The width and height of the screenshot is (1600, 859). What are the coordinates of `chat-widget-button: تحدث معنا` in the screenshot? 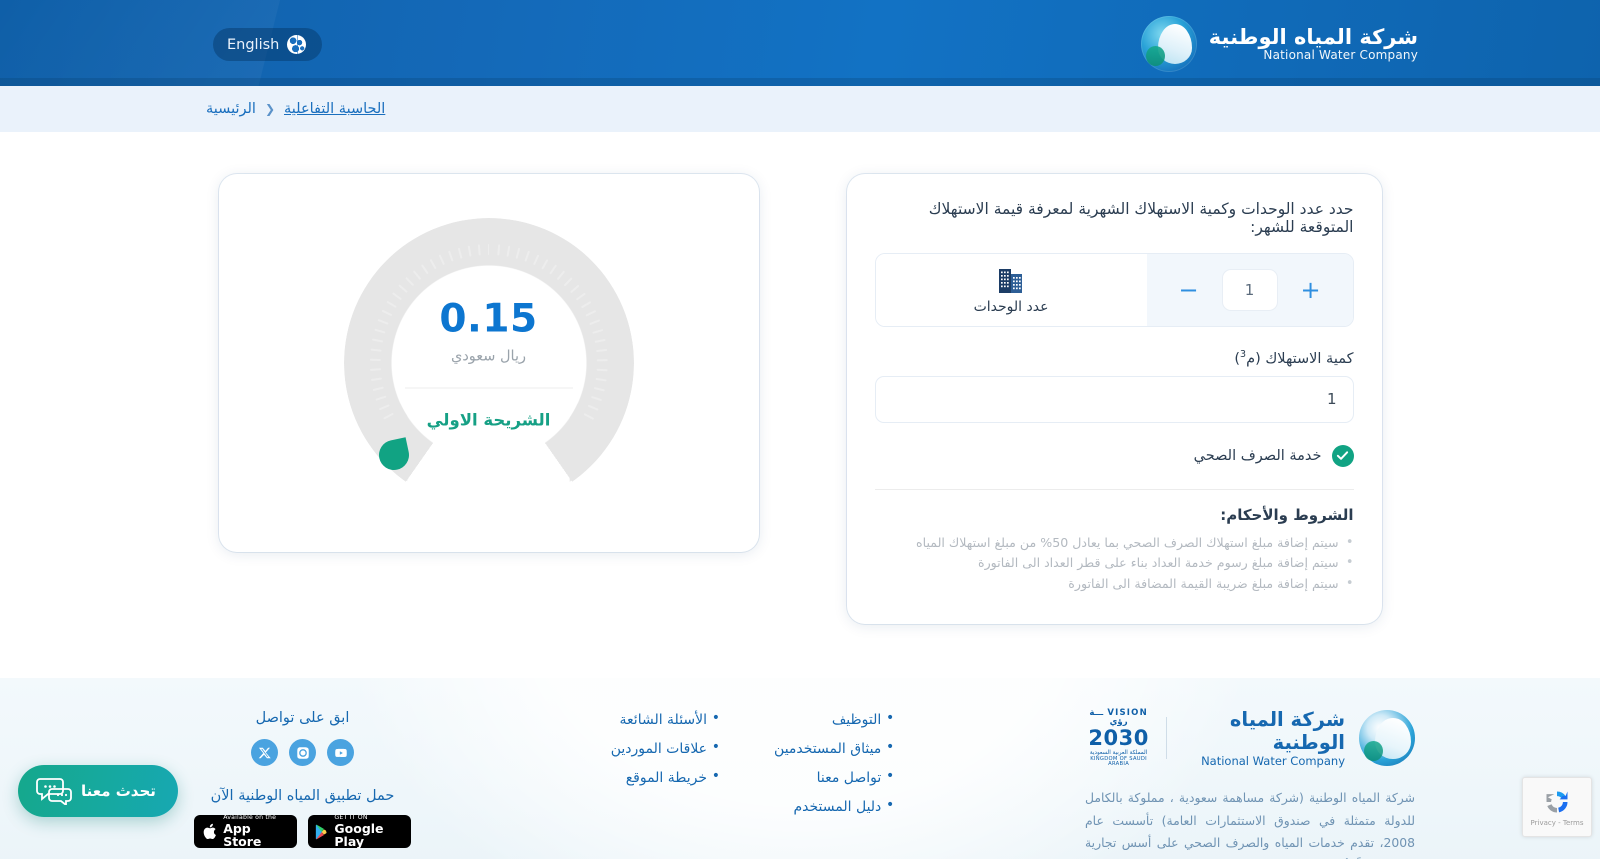 It's located at (98, 791).